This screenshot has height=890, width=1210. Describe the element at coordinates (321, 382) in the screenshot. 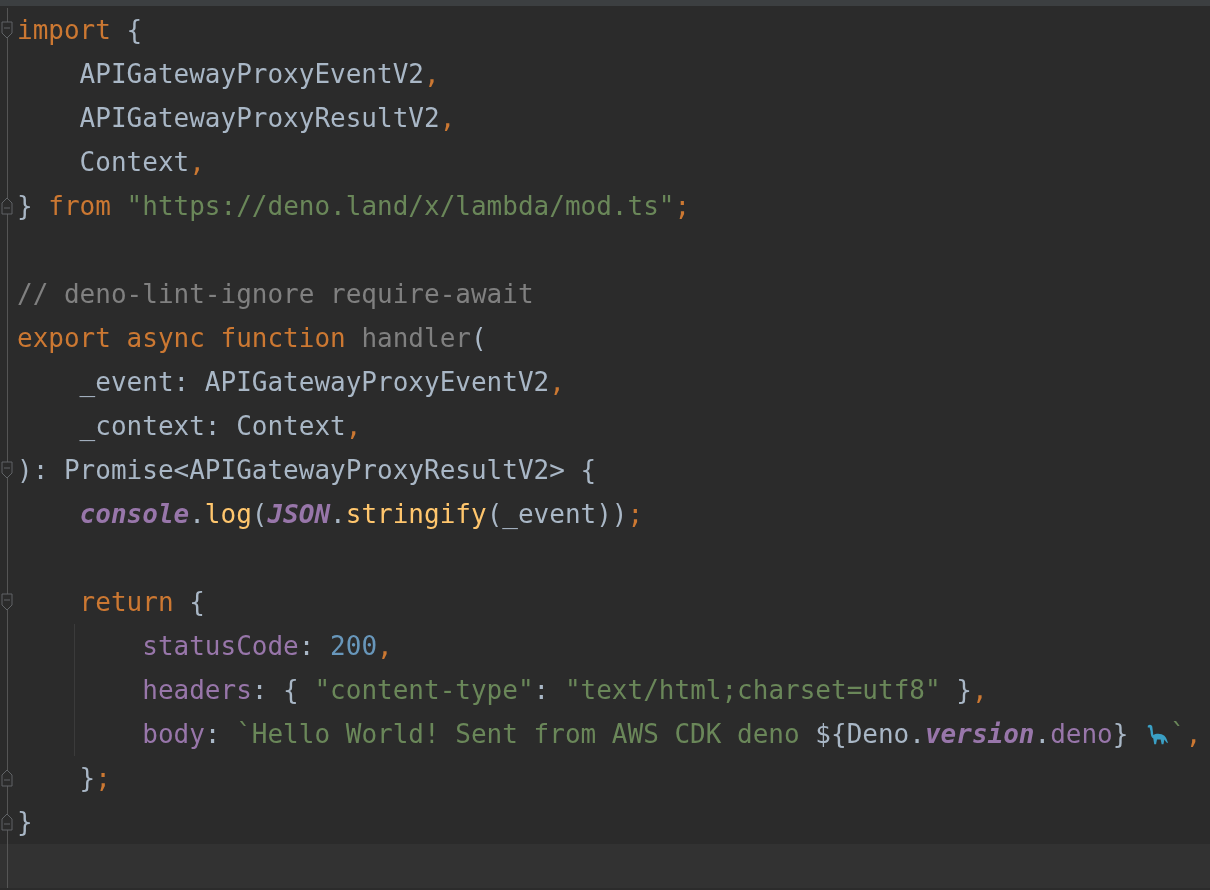

I see `code-text: _event: APIGatewayProxyEventV2,` at that location.